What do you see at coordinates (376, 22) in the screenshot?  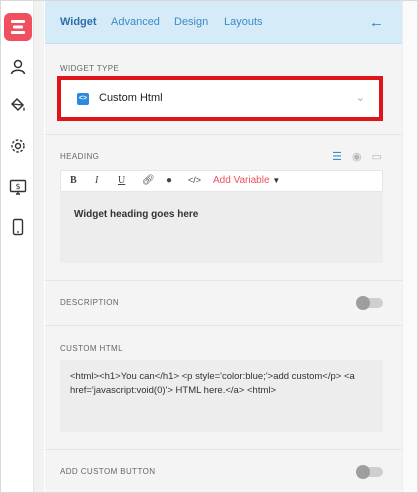 I see `back-arrow-icon: ←` at bounding box center [376, 22].